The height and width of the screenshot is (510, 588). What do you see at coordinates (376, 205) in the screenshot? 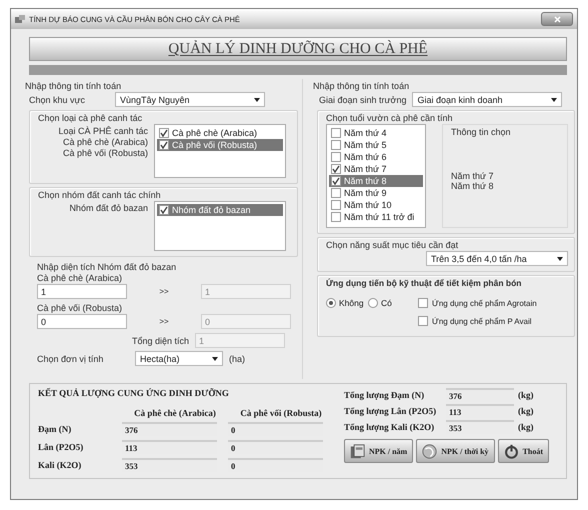
I see `list-item: Năm thứ 10` at bounding box center [376, 205].